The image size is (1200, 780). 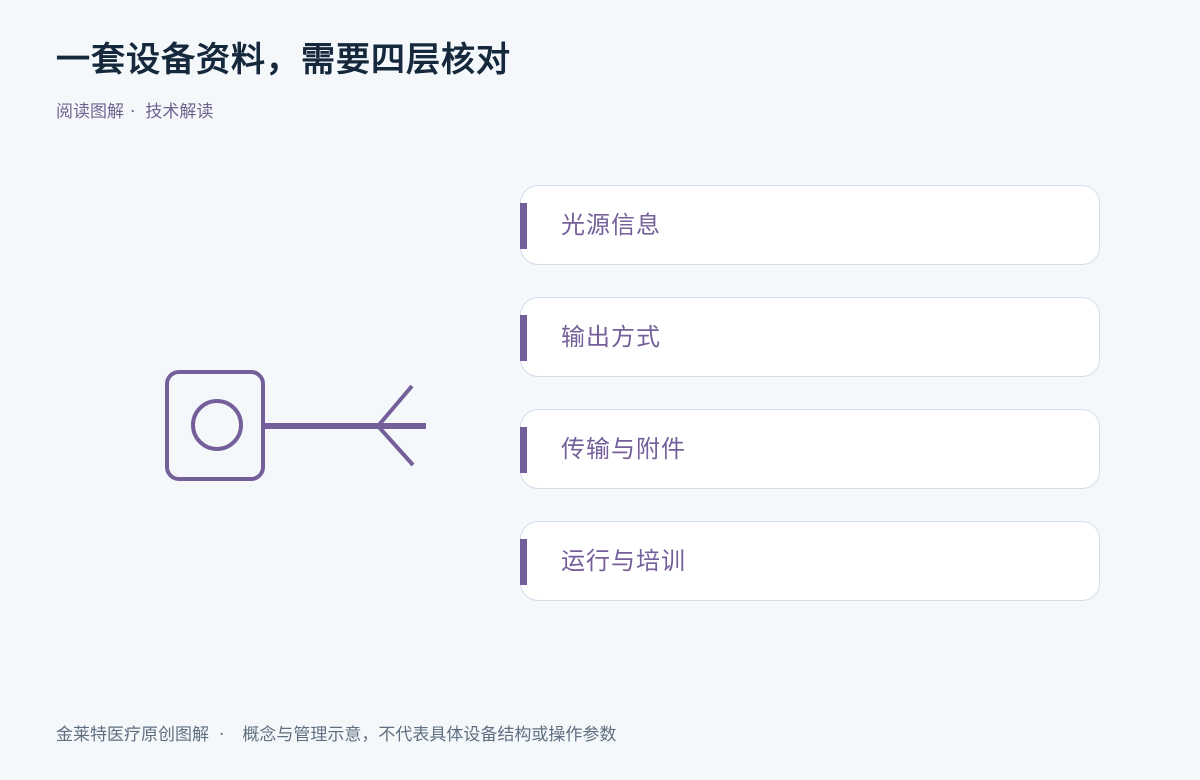 What do you see at coordinates (623, 449) in the screenshot?
I see `card-label: 传输与附件` at bounding box center [623, 449].